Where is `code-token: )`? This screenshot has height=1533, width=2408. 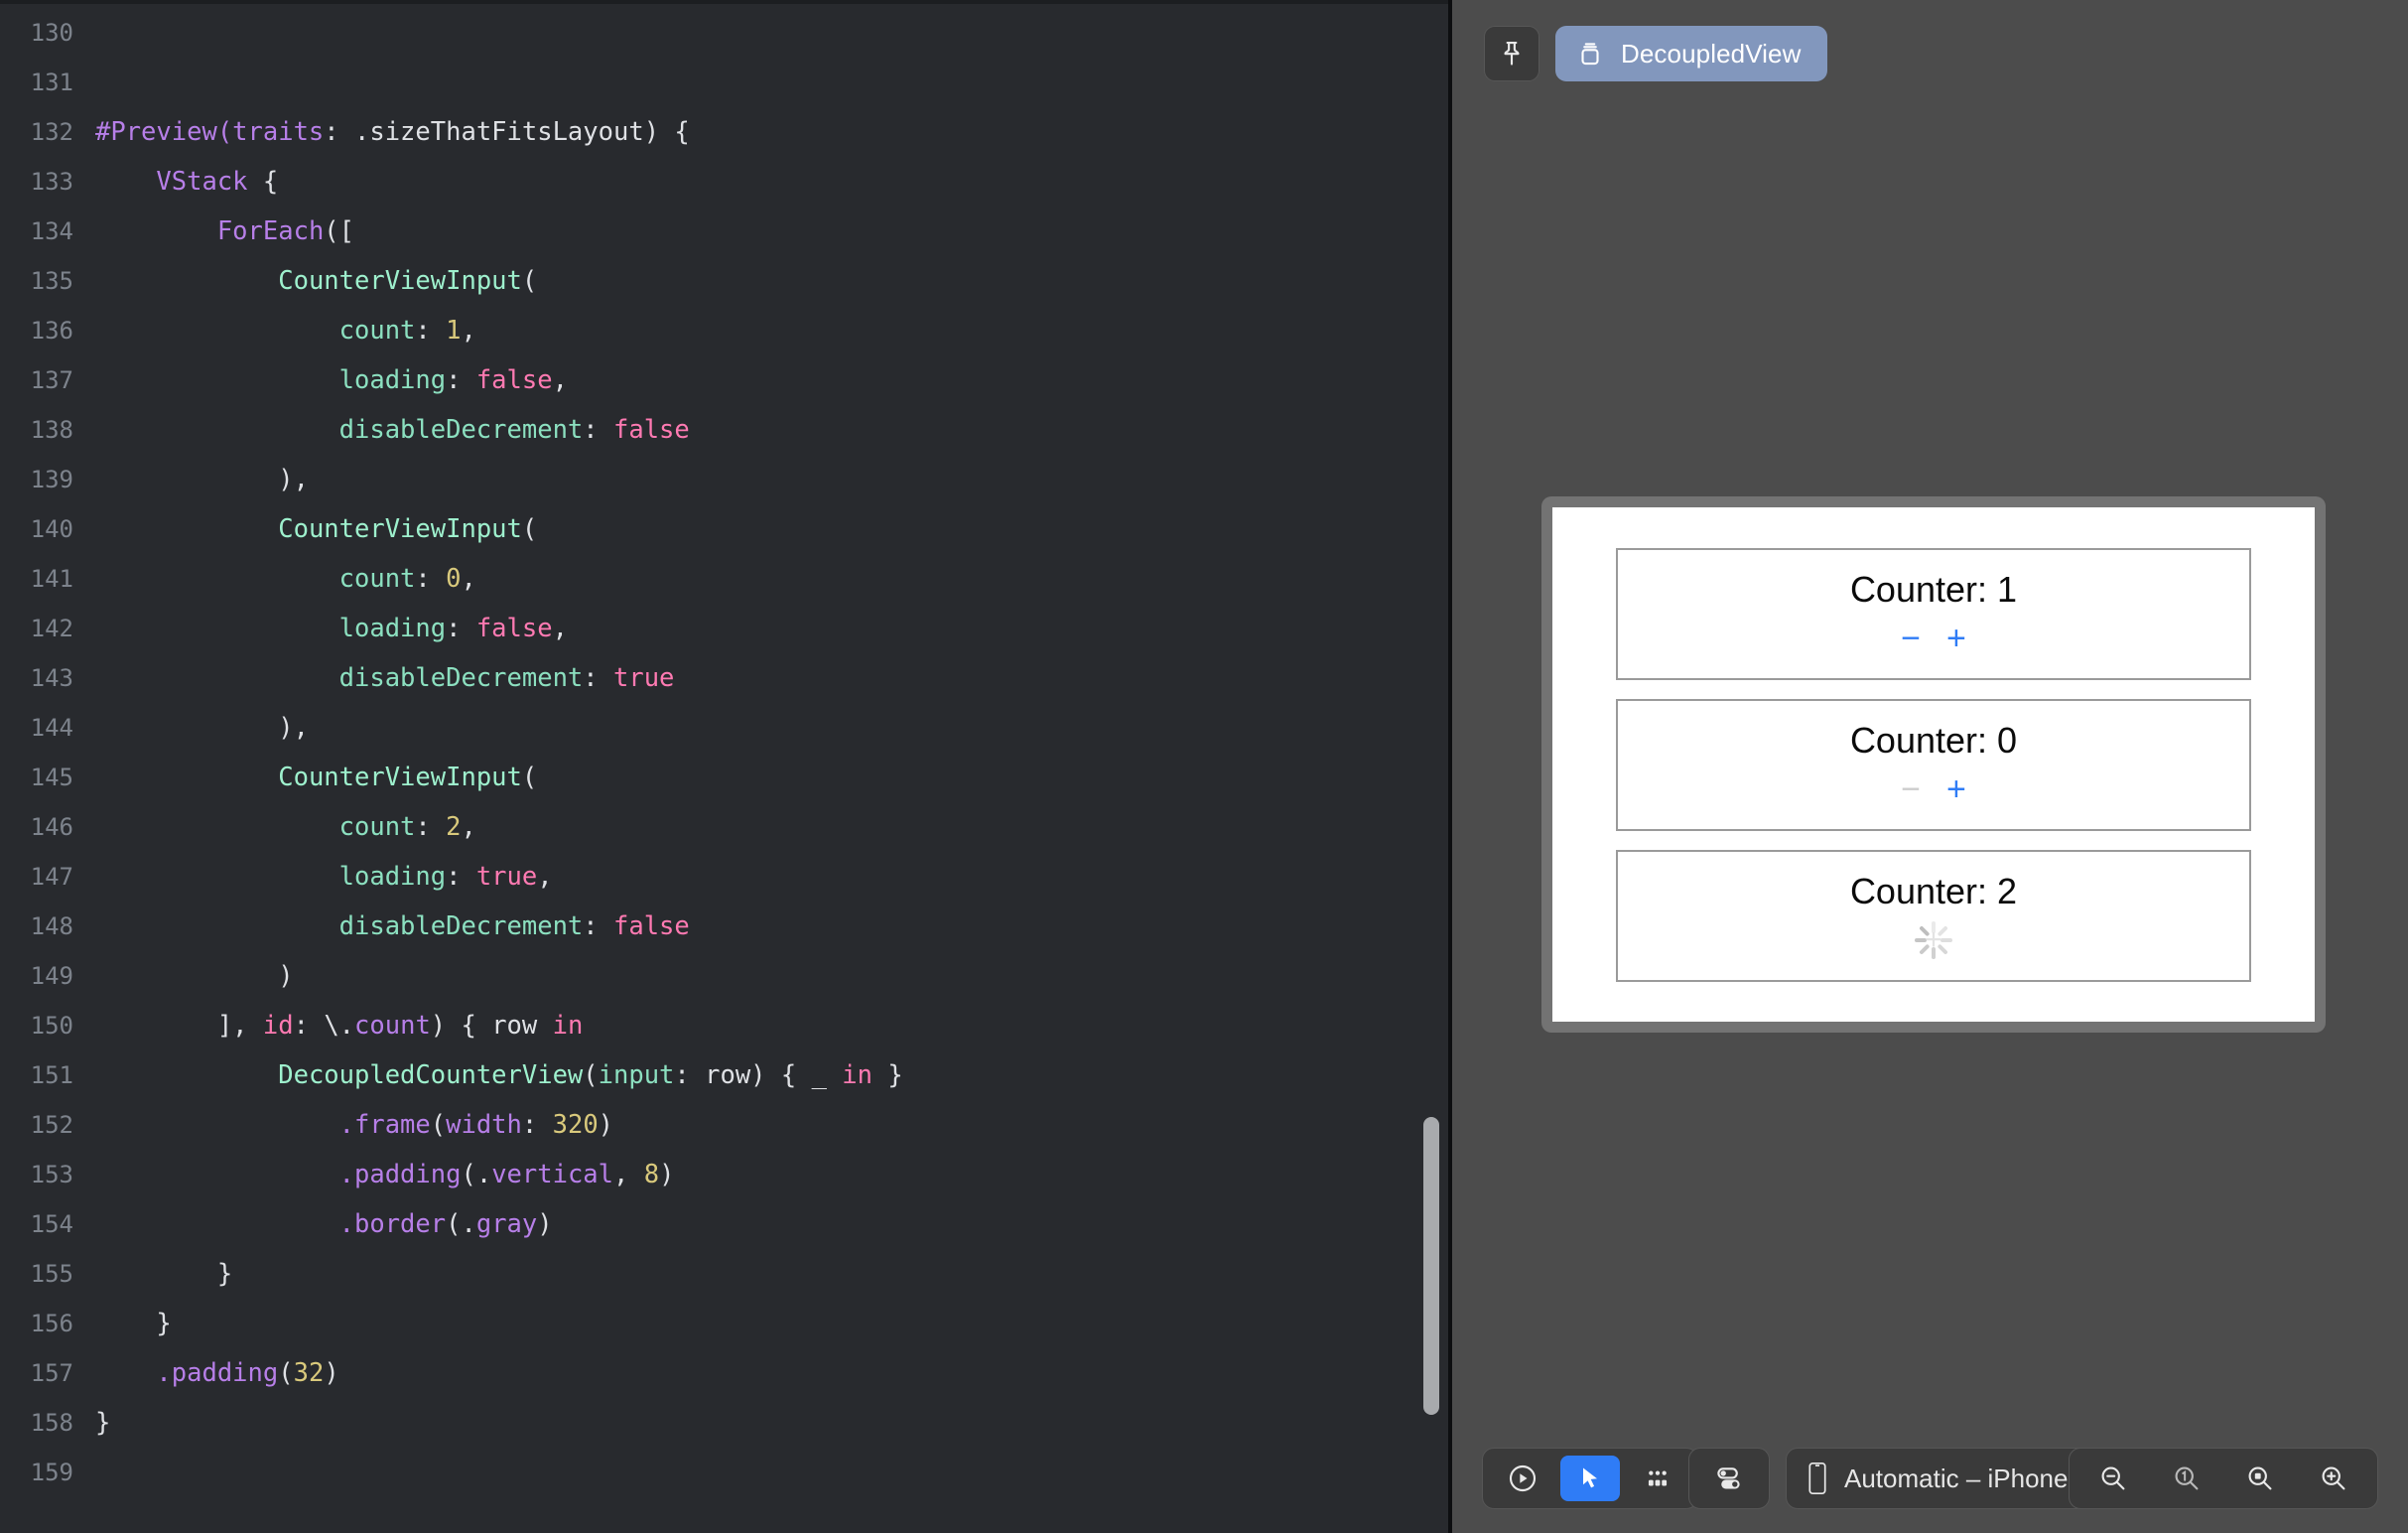 code-token: ) is located at coordinates (606, 1125).